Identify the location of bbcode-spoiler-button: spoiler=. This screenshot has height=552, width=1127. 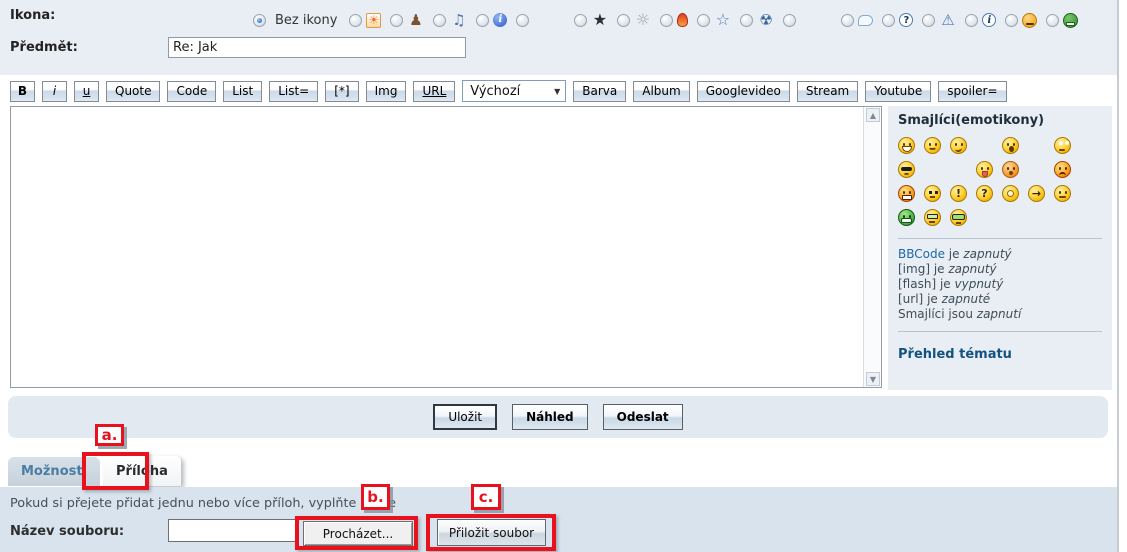
(972, 91).